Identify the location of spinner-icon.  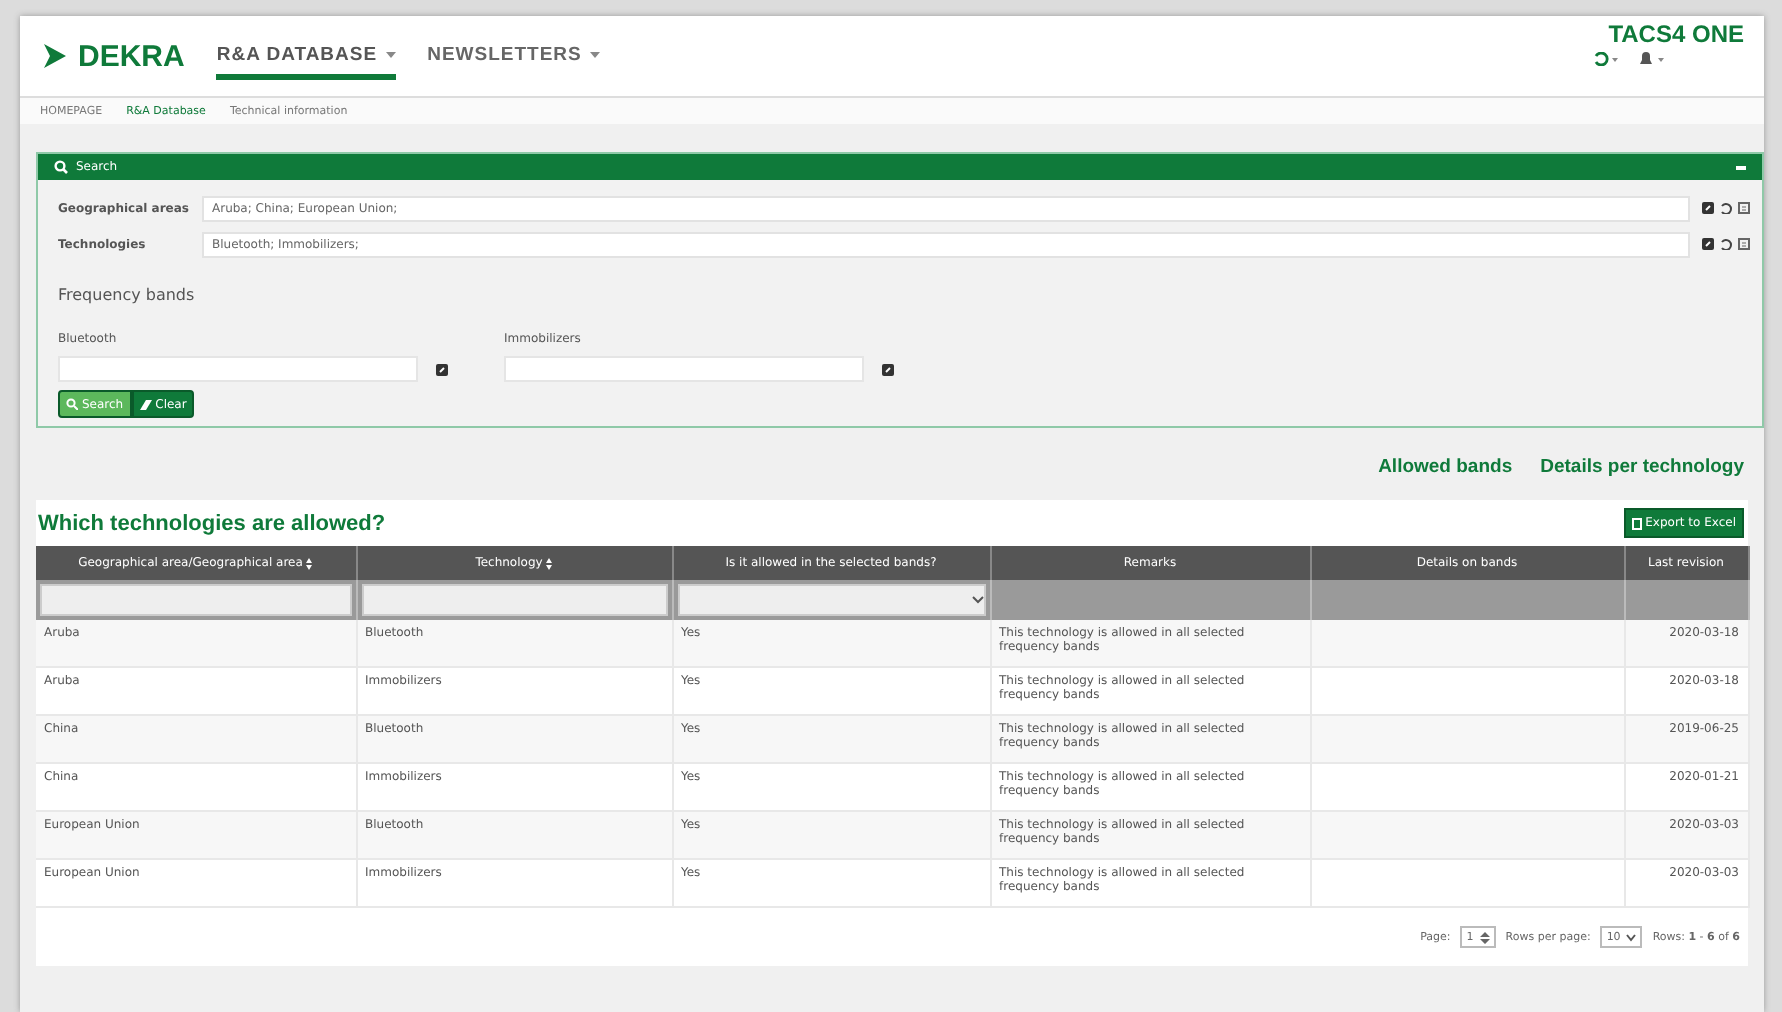
(1484, 937).